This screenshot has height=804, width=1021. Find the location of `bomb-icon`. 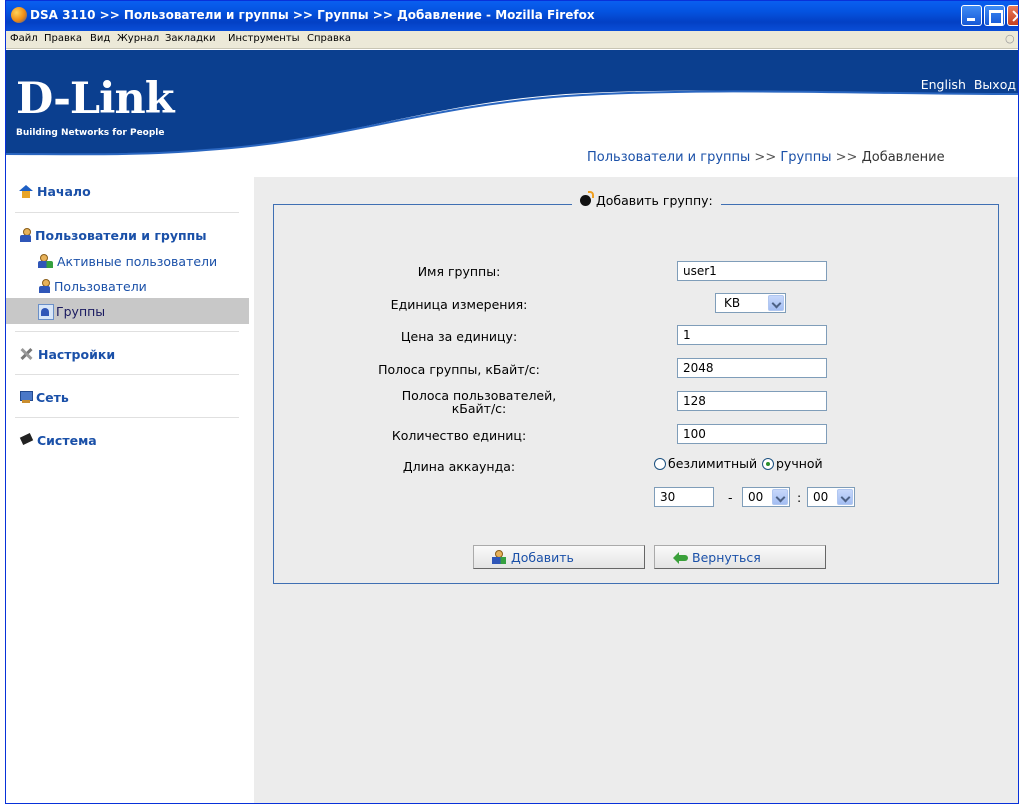

bomb-icon is located at coordinates (587, 198).